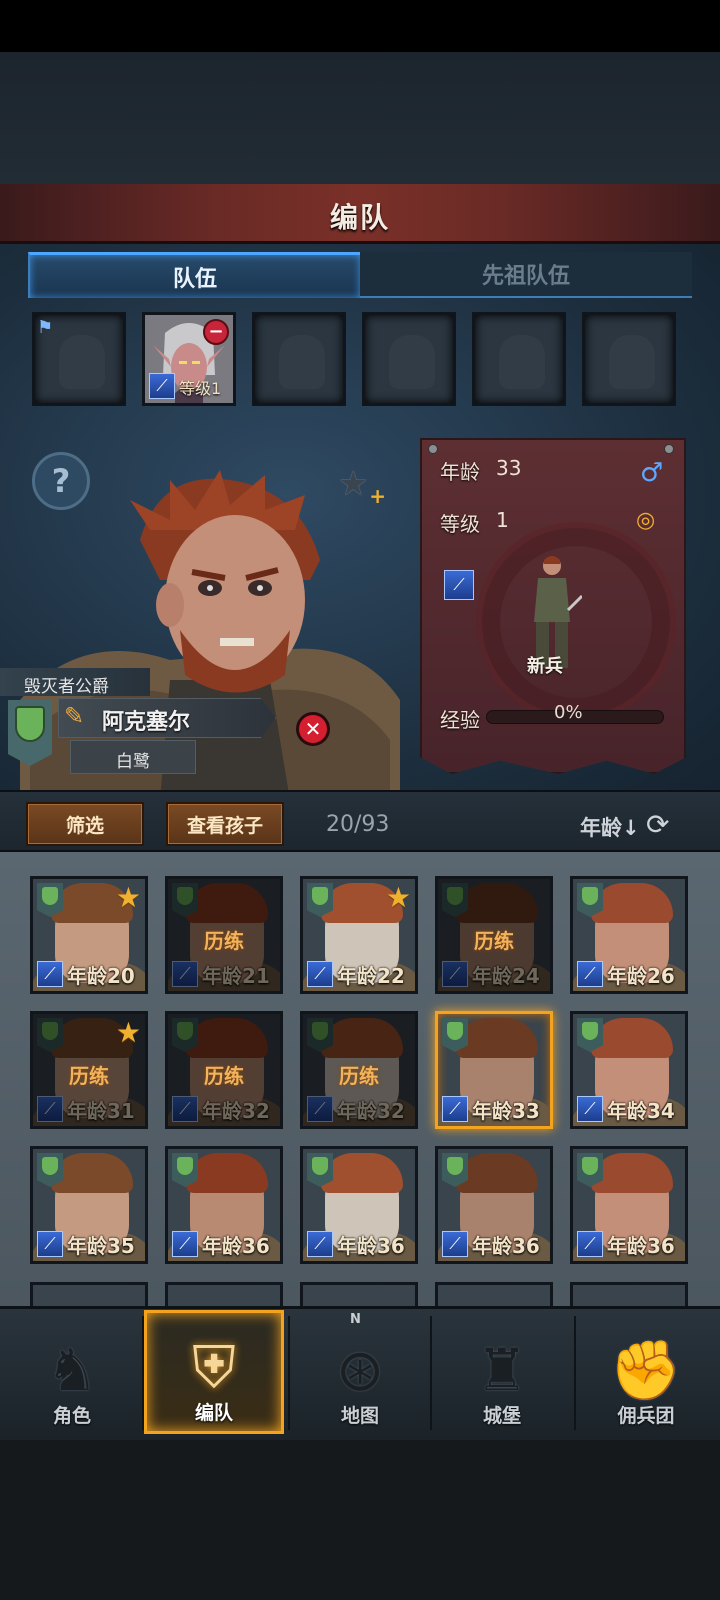 This screenshot has height=1600, width=720. I want to click on slot-level-label: 等级1, so click(200, 388).